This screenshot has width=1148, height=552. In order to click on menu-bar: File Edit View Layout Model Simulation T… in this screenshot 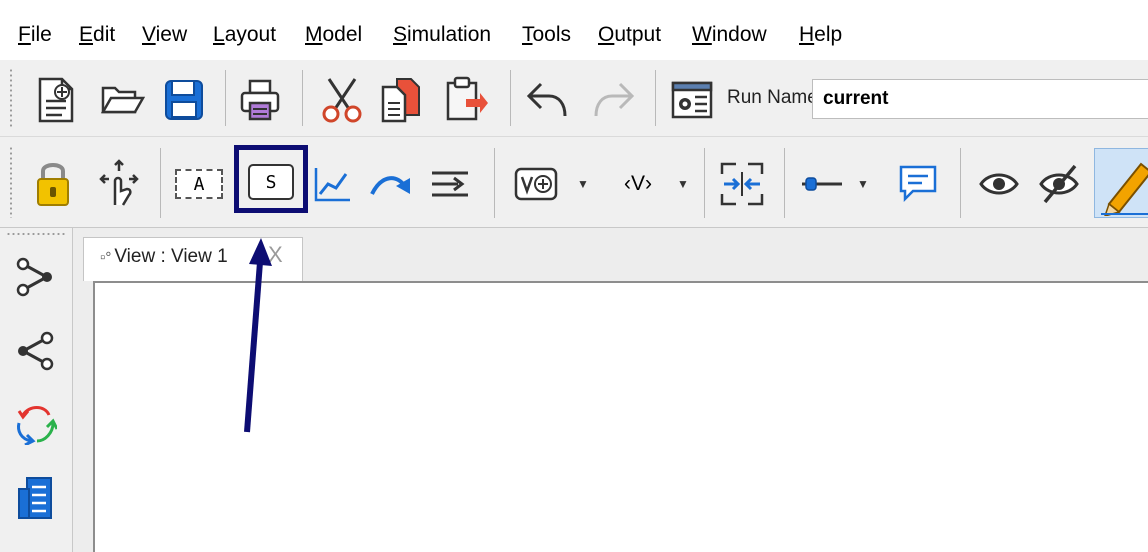, I will do `click(574, 30)`.